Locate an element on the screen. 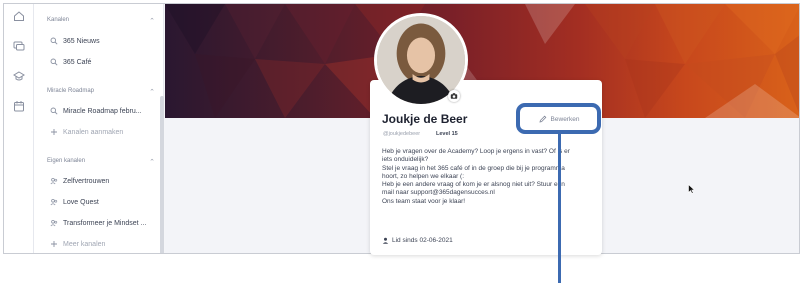 This screenshot has height=289, width=803. home-icon is located at coordinates (19, 16).